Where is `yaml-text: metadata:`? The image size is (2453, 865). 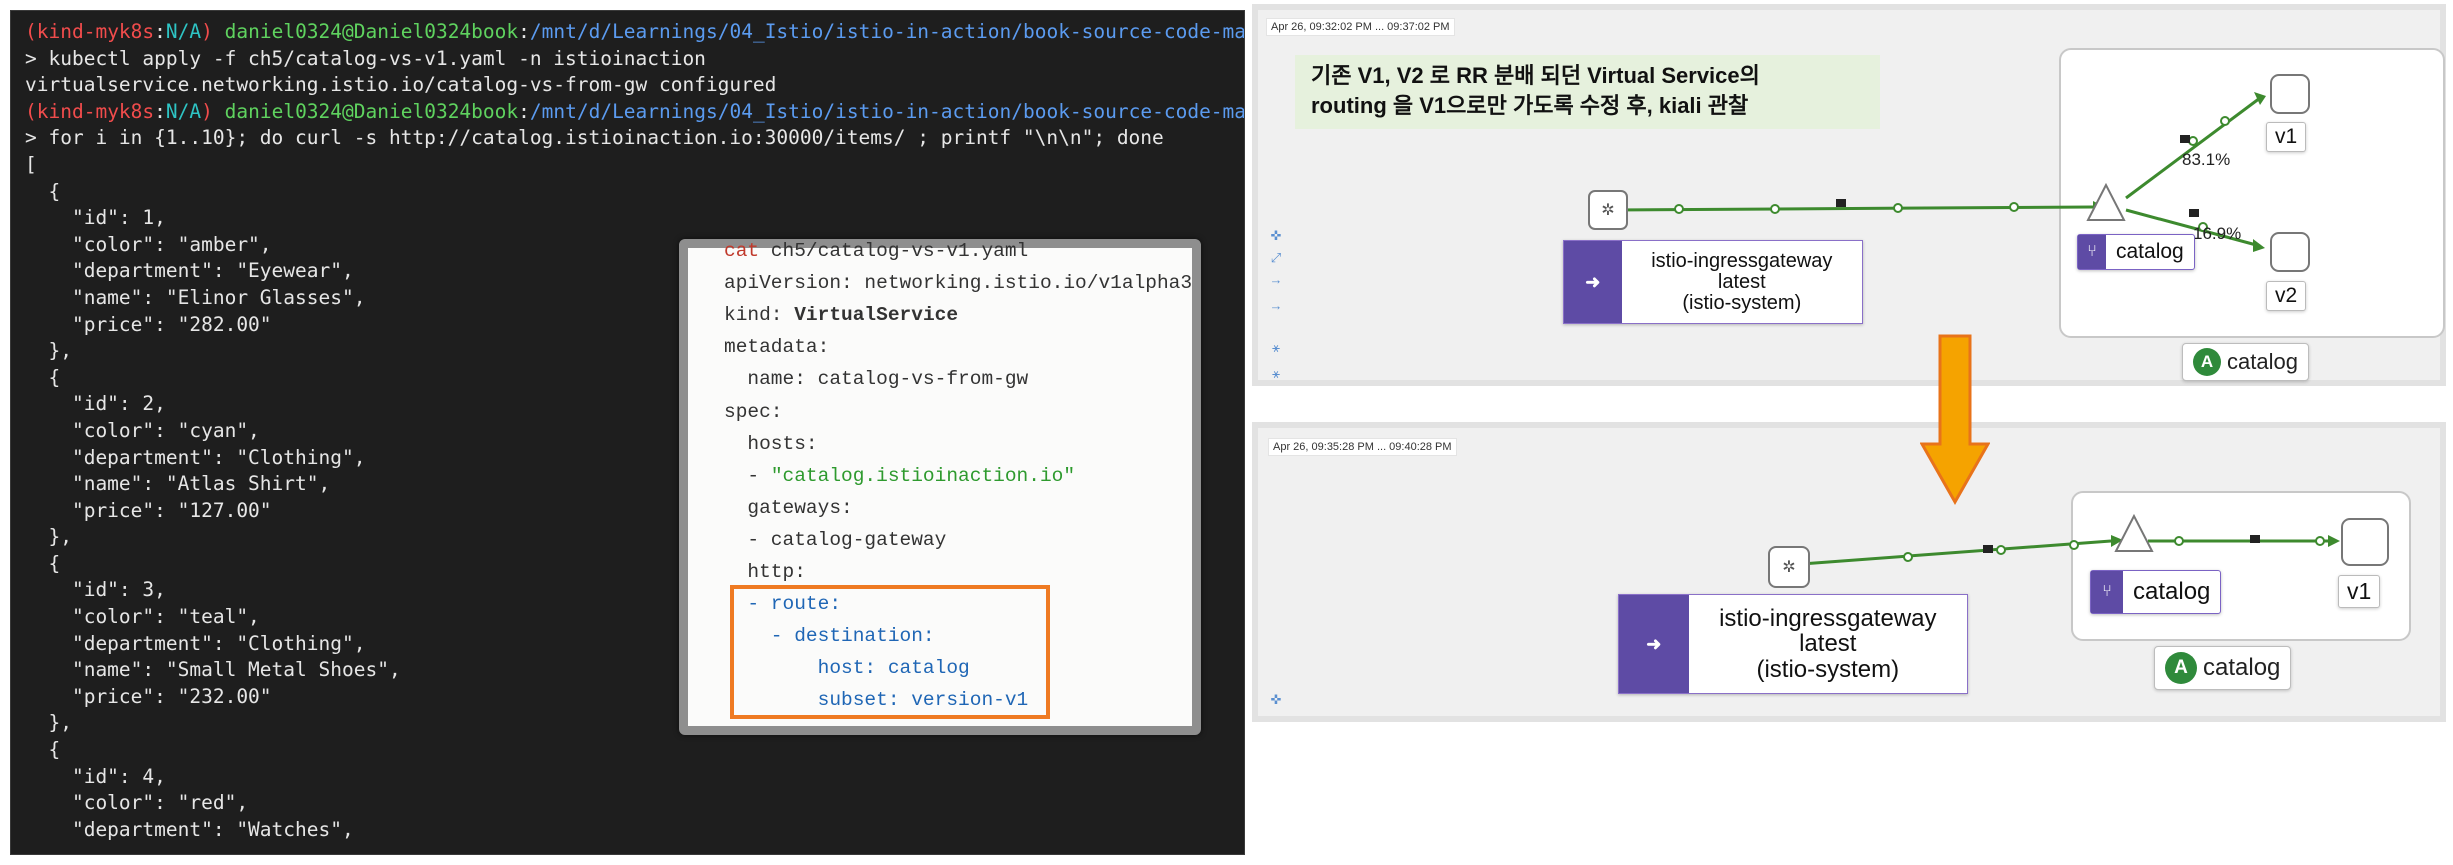
yaml-text: metadata: is located at coordinates (777, 347).